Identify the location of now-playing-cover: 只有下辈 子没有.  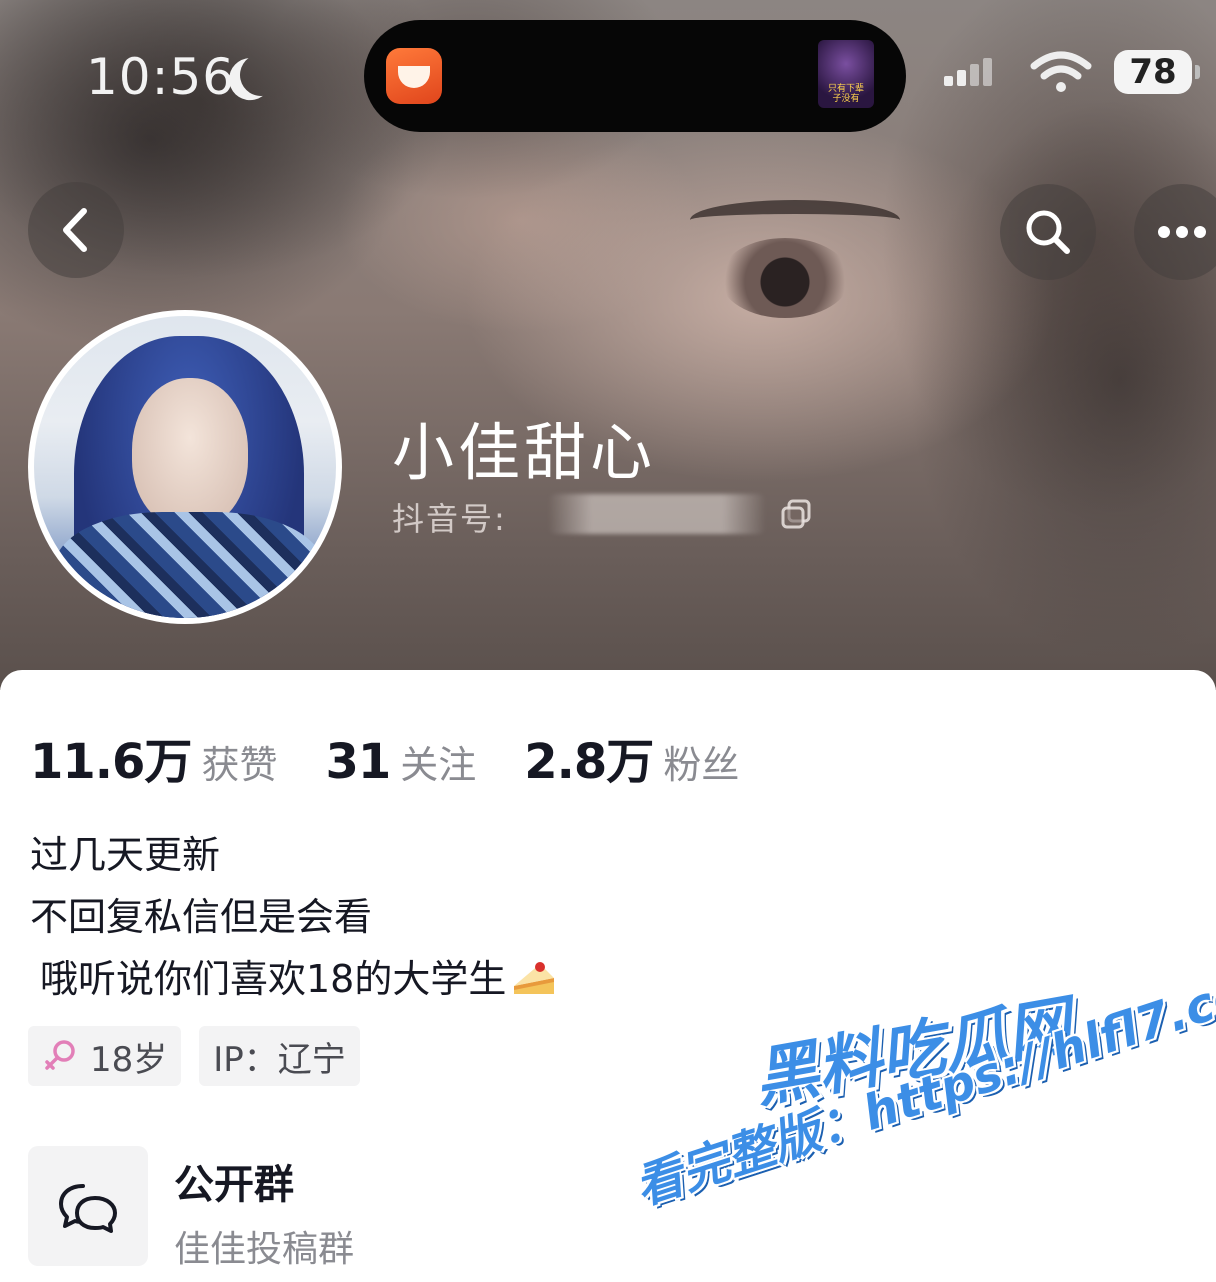
(846, 74).